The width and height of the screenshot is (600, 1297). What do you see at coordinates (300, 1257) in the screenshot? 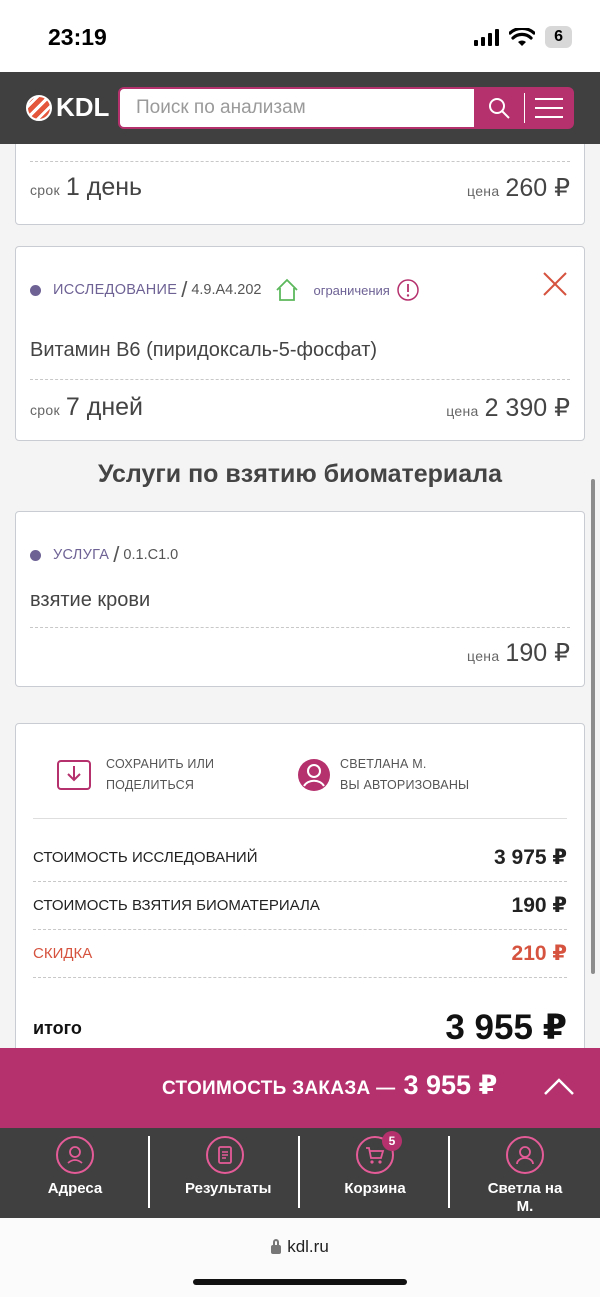
I see `browser-footer: kdl.ru` at bounding box center [300, 1257].